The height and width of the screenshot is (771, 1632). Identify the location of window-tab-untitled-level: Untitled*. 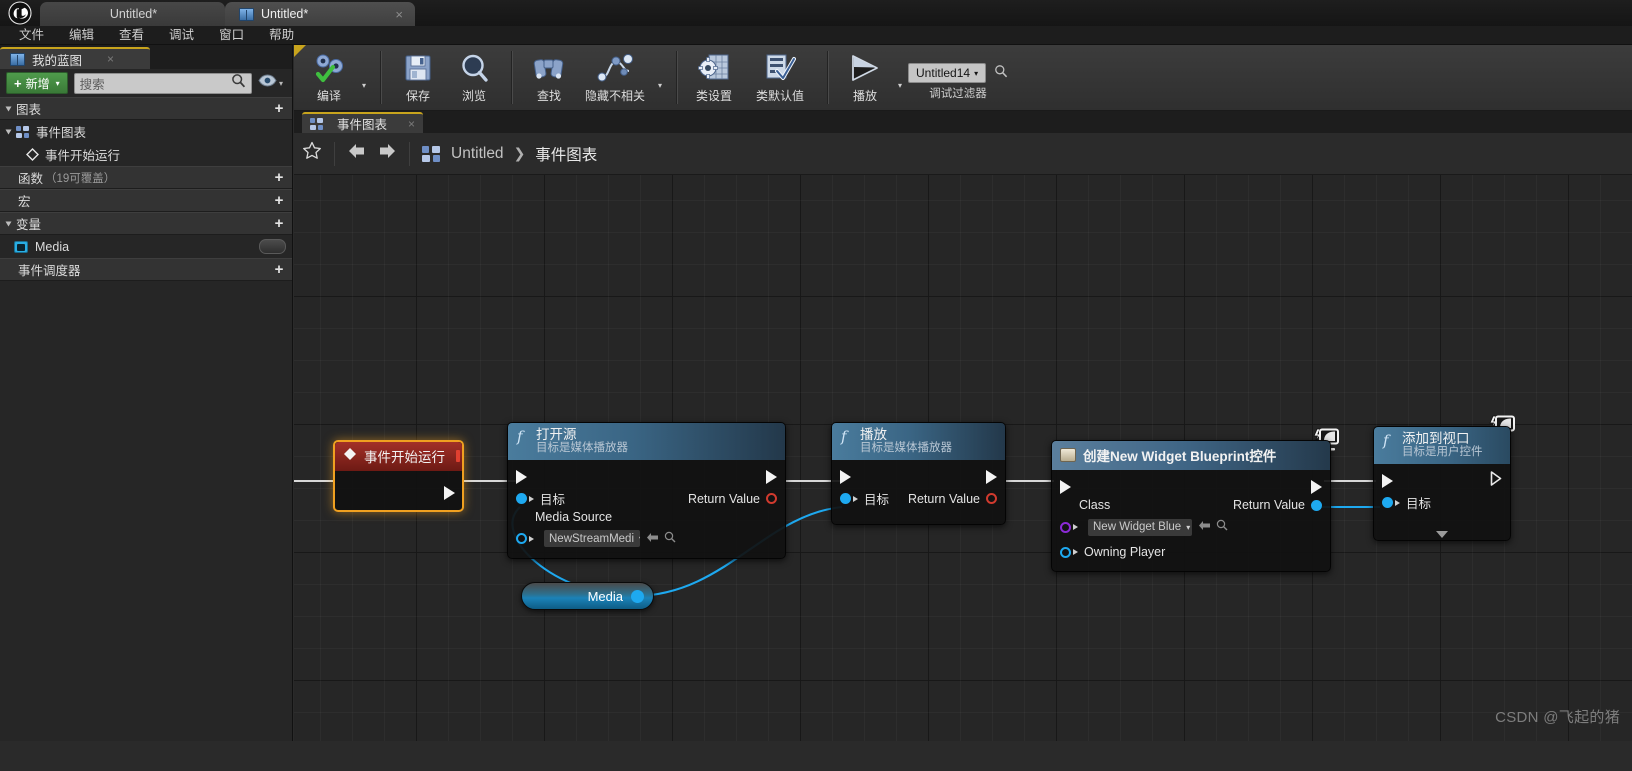
(132, 14).